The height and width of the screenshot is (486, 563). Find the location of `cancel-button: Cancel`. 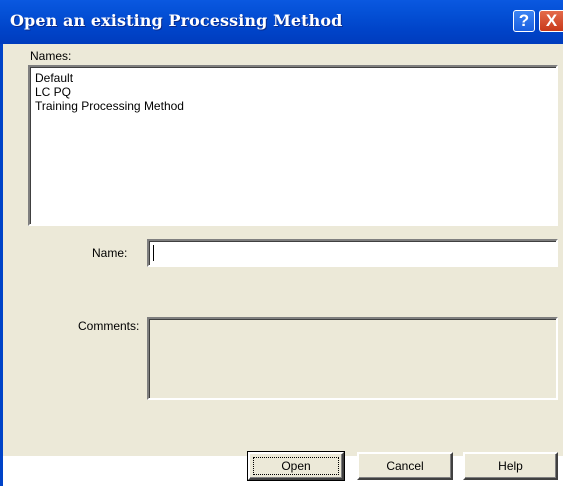

cancel-button: Cancel is located at coordinates (405, 466).